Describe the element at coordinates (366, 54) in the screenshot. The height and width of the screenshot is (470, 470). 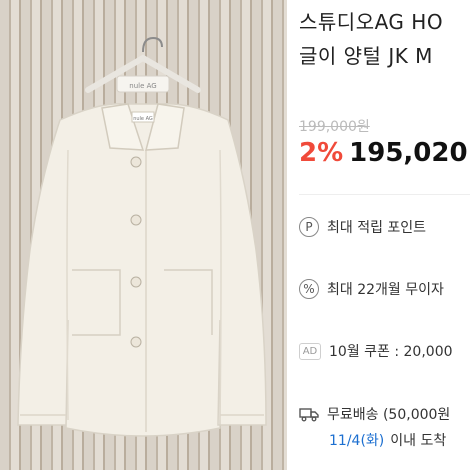
I see `product-title-line-2: 글이 양털 JK M` at that location.